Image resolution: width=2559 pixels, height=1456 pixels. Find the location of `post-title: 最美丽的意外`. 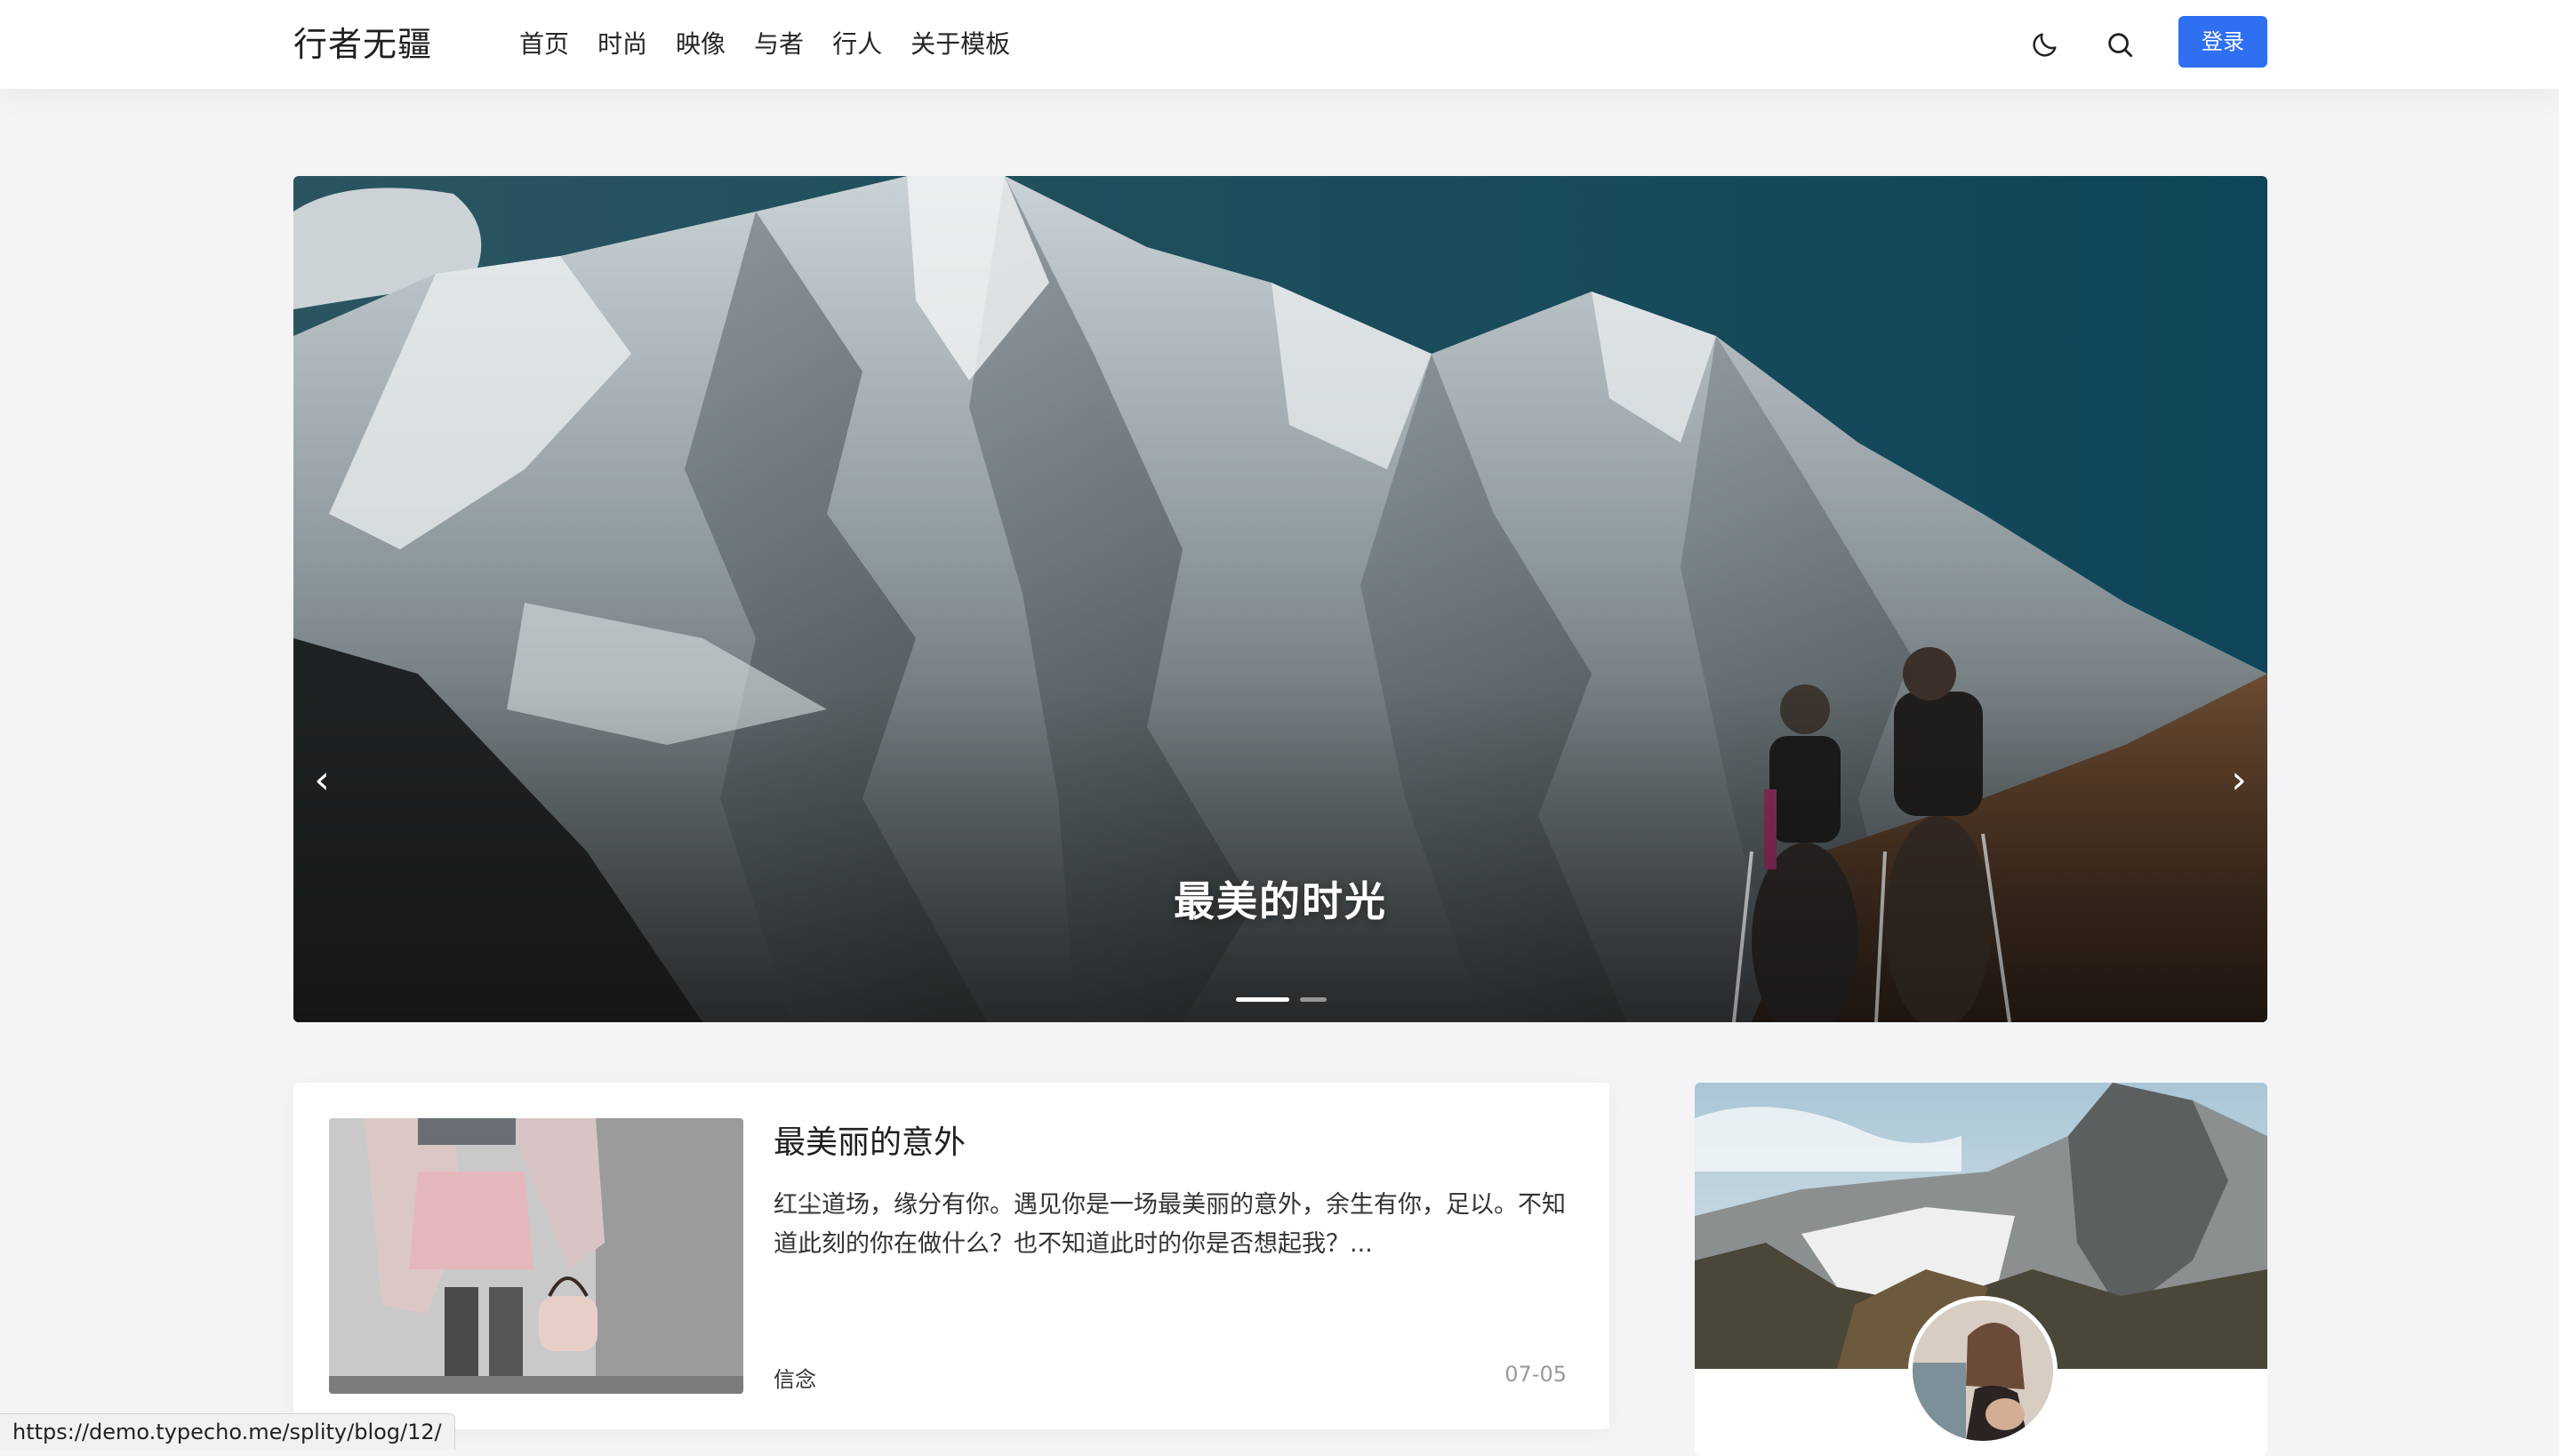

post-title: 最美丽的意外 is located at coordinates (870, 1139).